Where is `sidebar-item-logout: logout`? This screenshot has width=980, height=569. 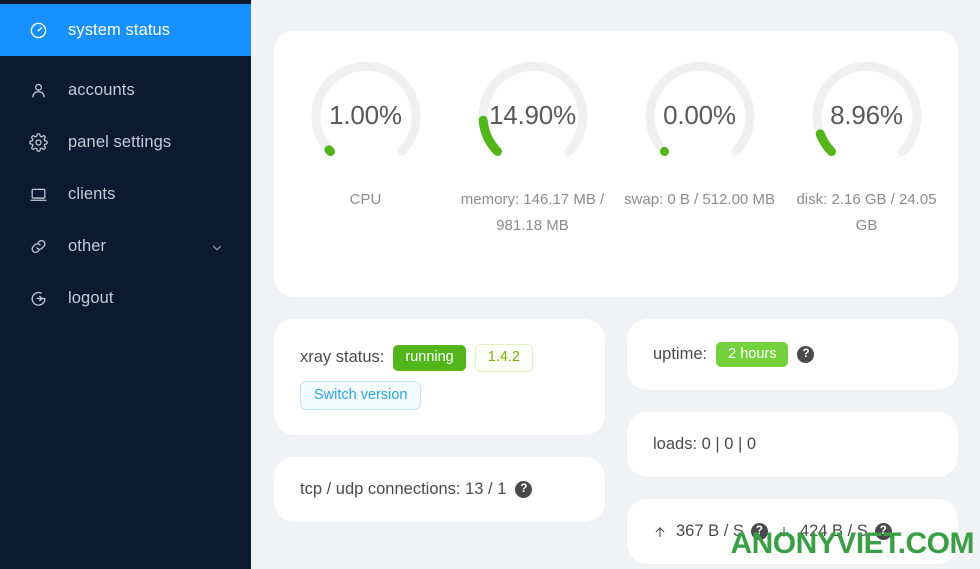 sidebar-item-logout: logout is located at coordinates (125, 298).